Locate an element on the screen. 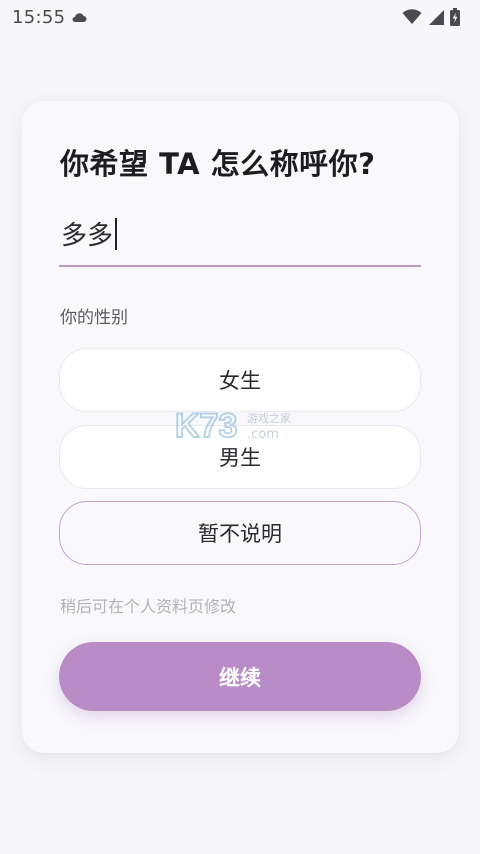 The image size is (480, 854). signal-icon is located at coordinates (436, 17).